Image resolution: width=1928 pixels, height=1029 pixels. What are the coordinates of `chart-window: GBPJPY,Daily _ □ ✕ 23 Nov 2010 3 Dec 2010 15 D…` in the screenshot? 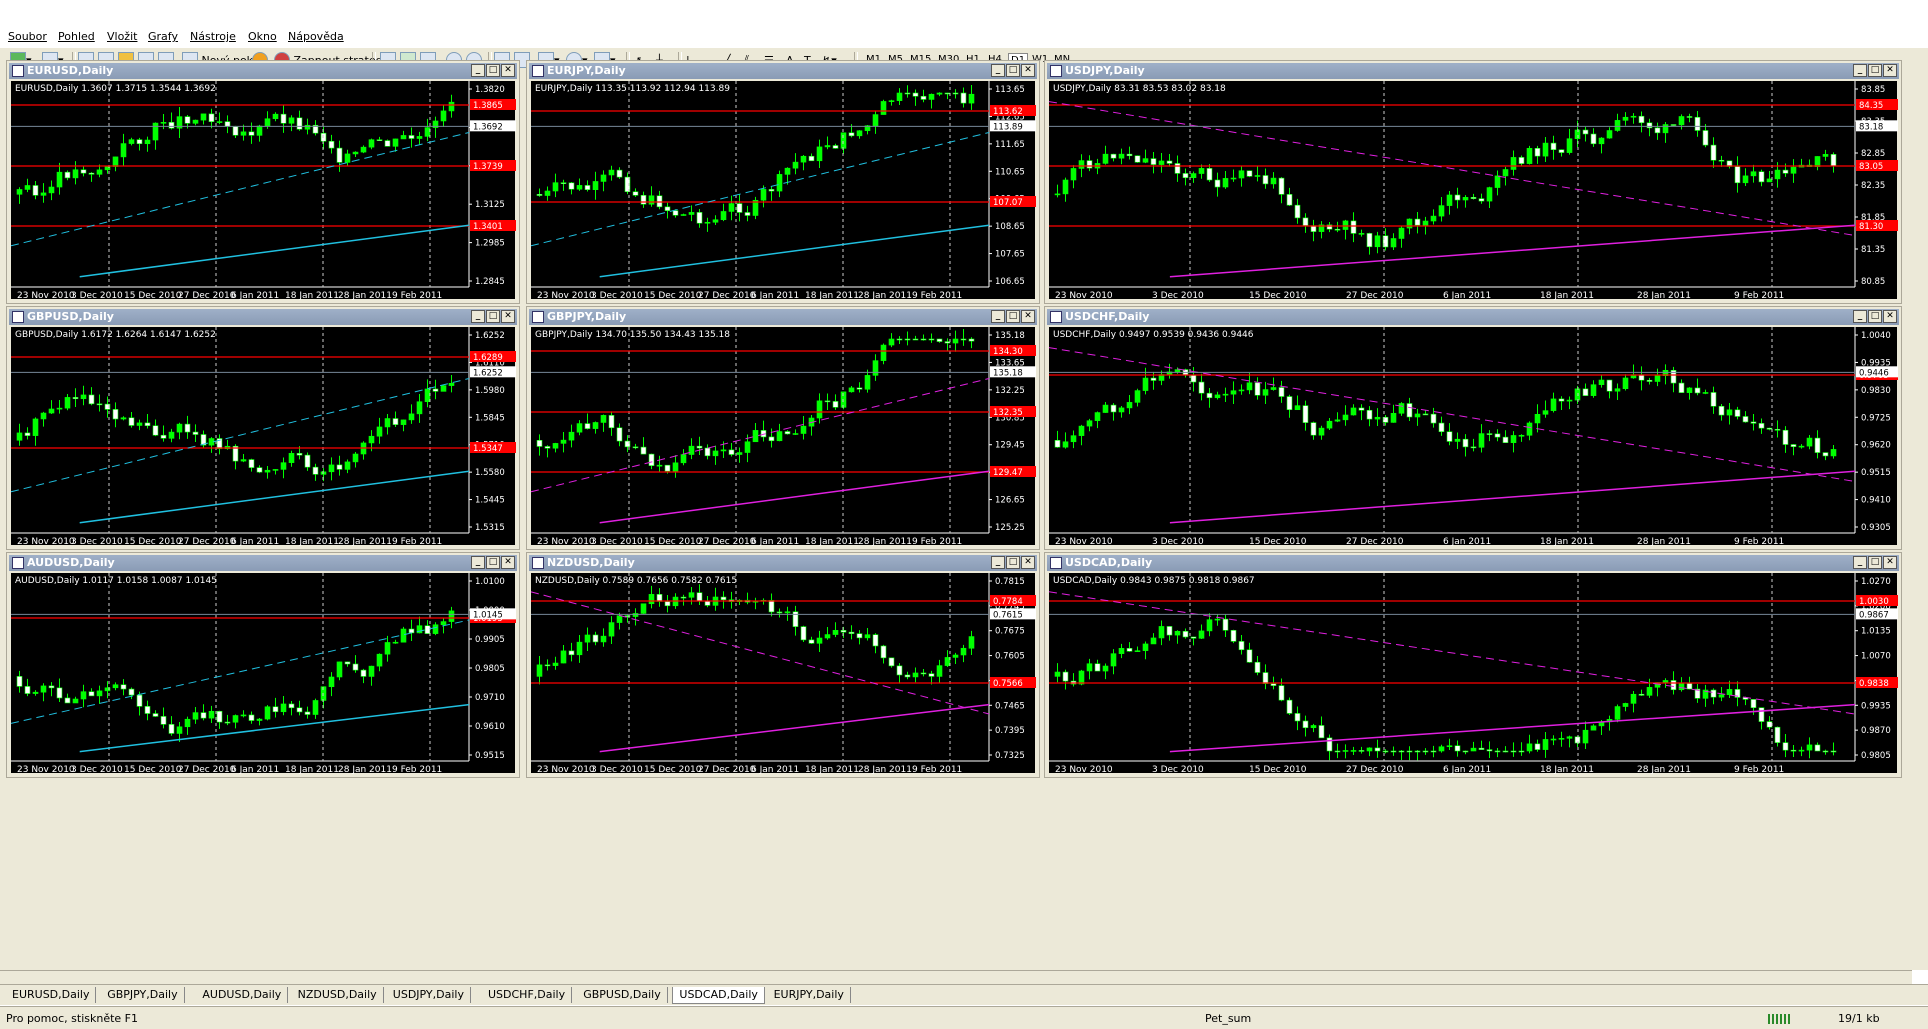 It's located at (783, 428).